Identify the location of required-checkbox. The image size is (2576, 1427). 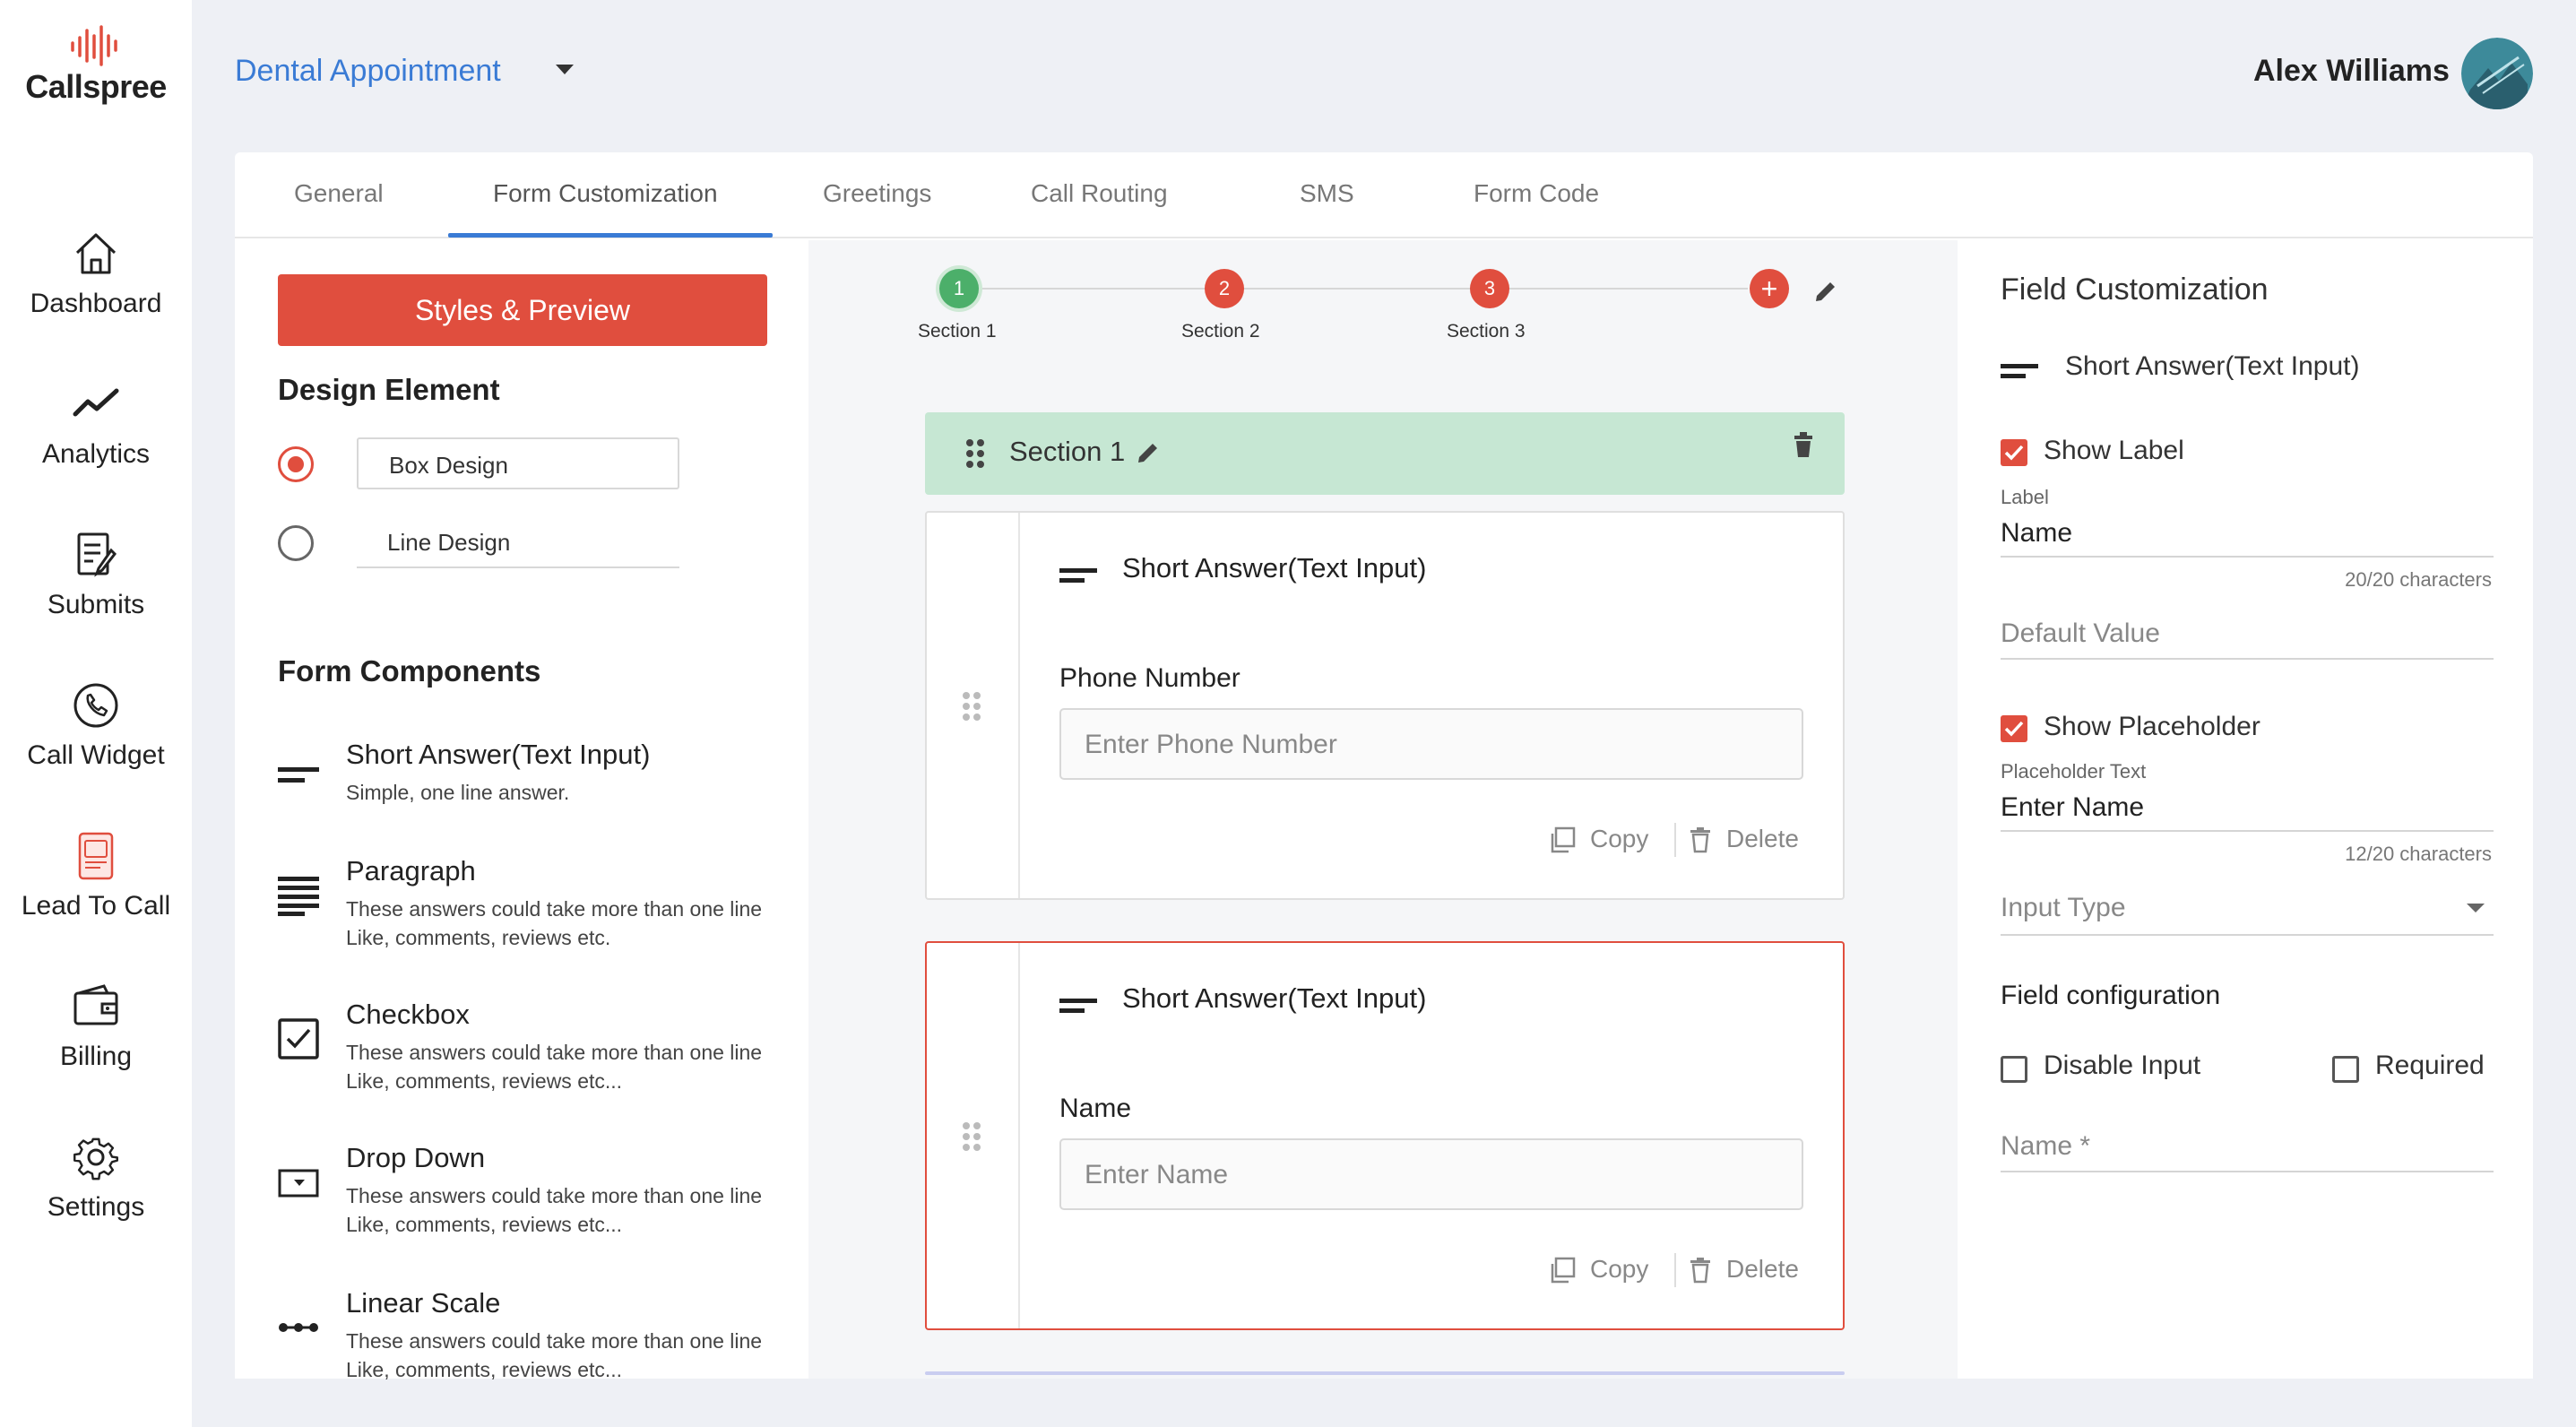
(2345, 1069).